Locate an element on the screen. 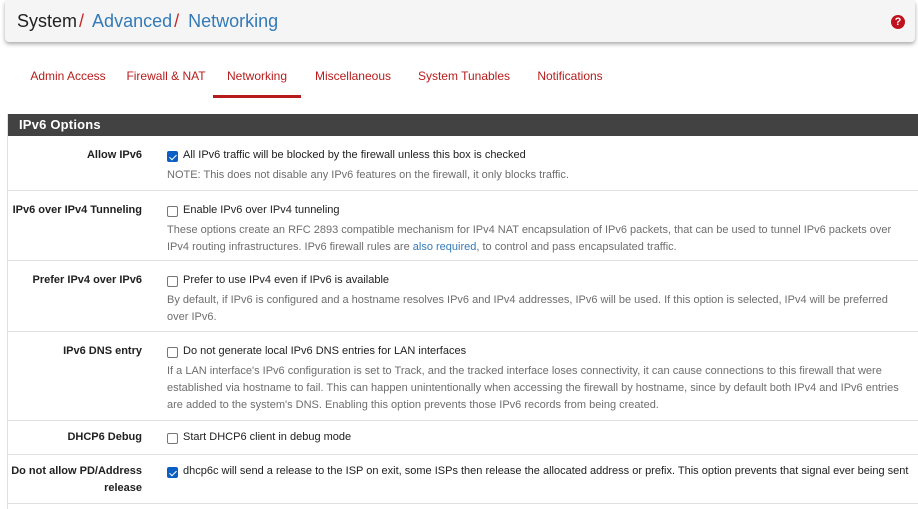  row-label: Allow IPv6 is located at coordinates (114, 155).